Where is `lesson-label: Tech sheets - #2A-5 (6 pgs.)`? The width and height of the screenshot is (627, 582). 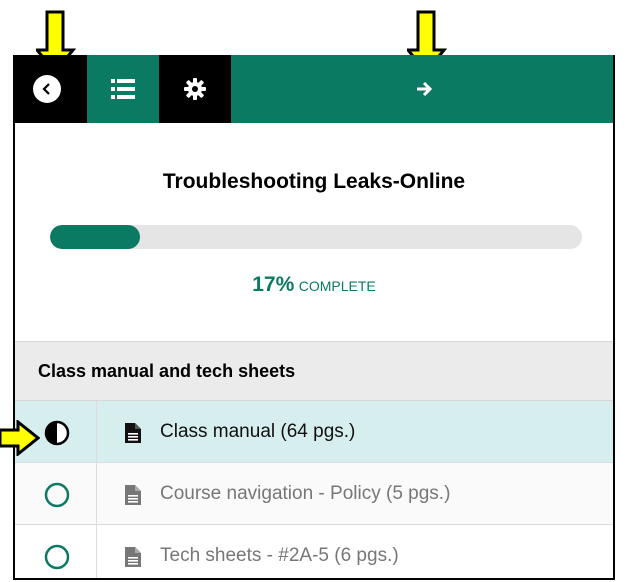
lesson-label: Tech sheets - #2A-5 (6 pgs.) is located at coordinates (279, 555).